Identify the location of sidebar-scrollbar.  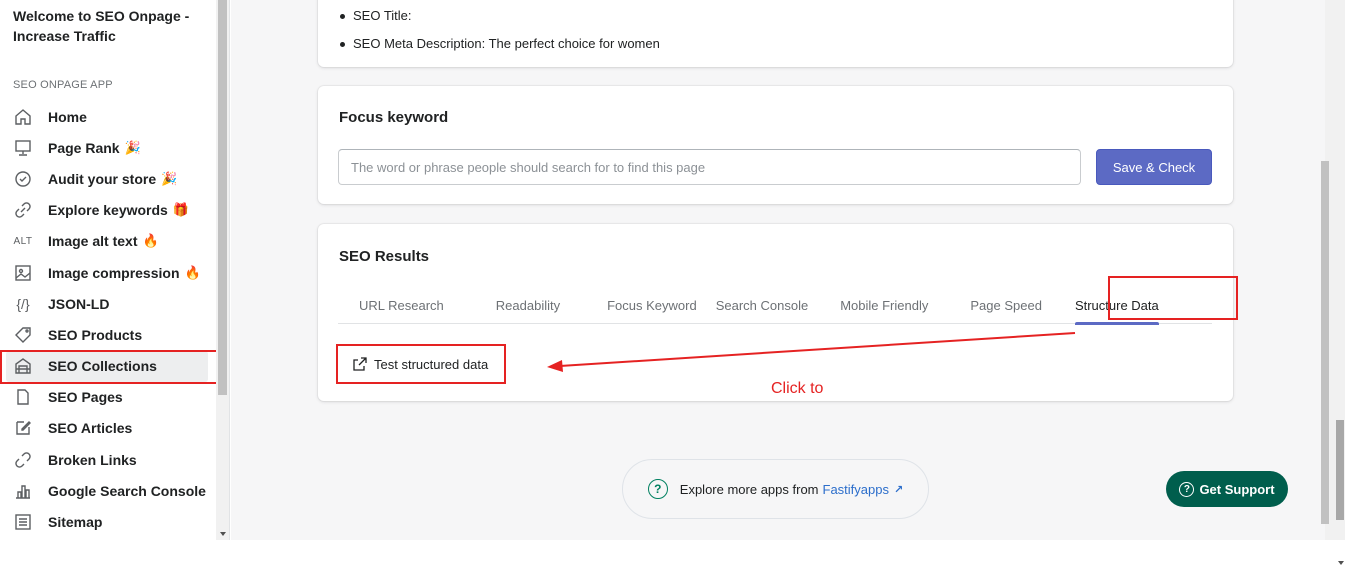
(222, 270).